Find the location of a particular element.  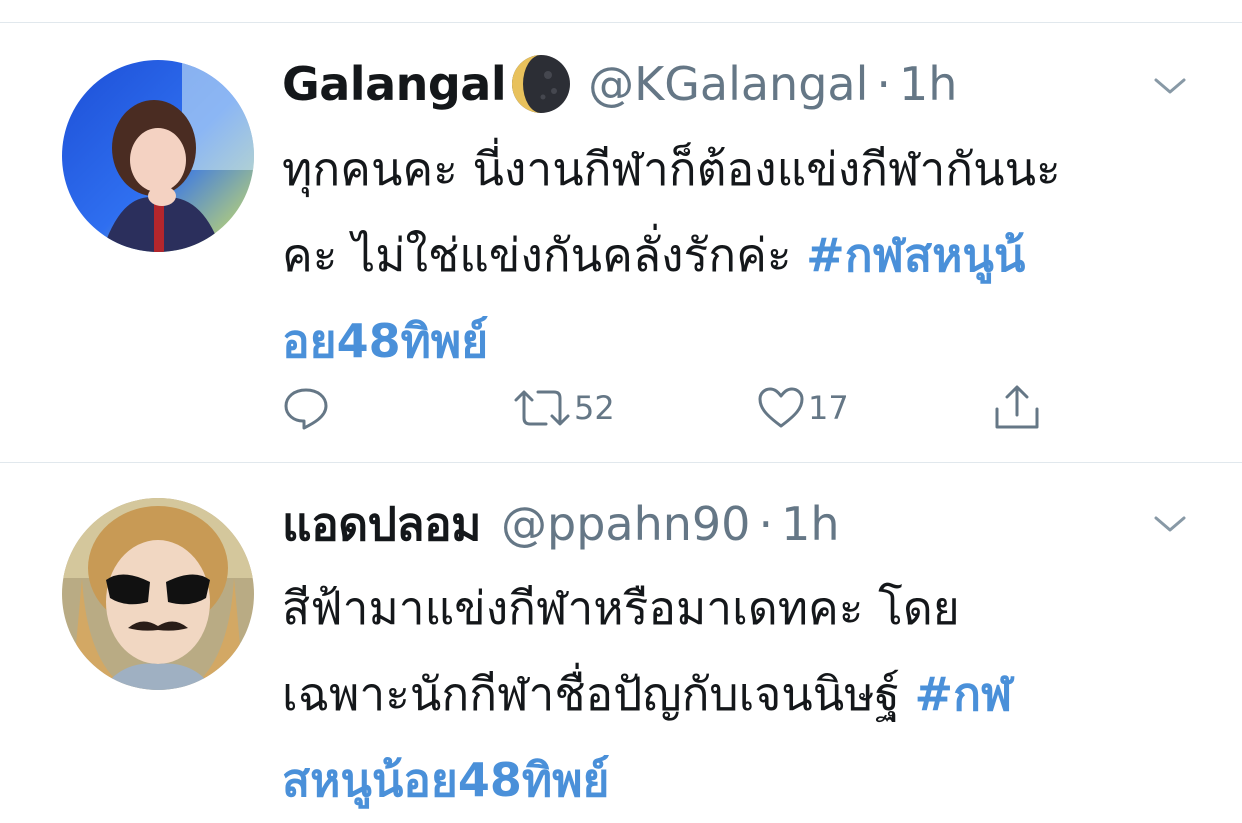

display-name: แอดปลอม is located at coordinates (382, 524).